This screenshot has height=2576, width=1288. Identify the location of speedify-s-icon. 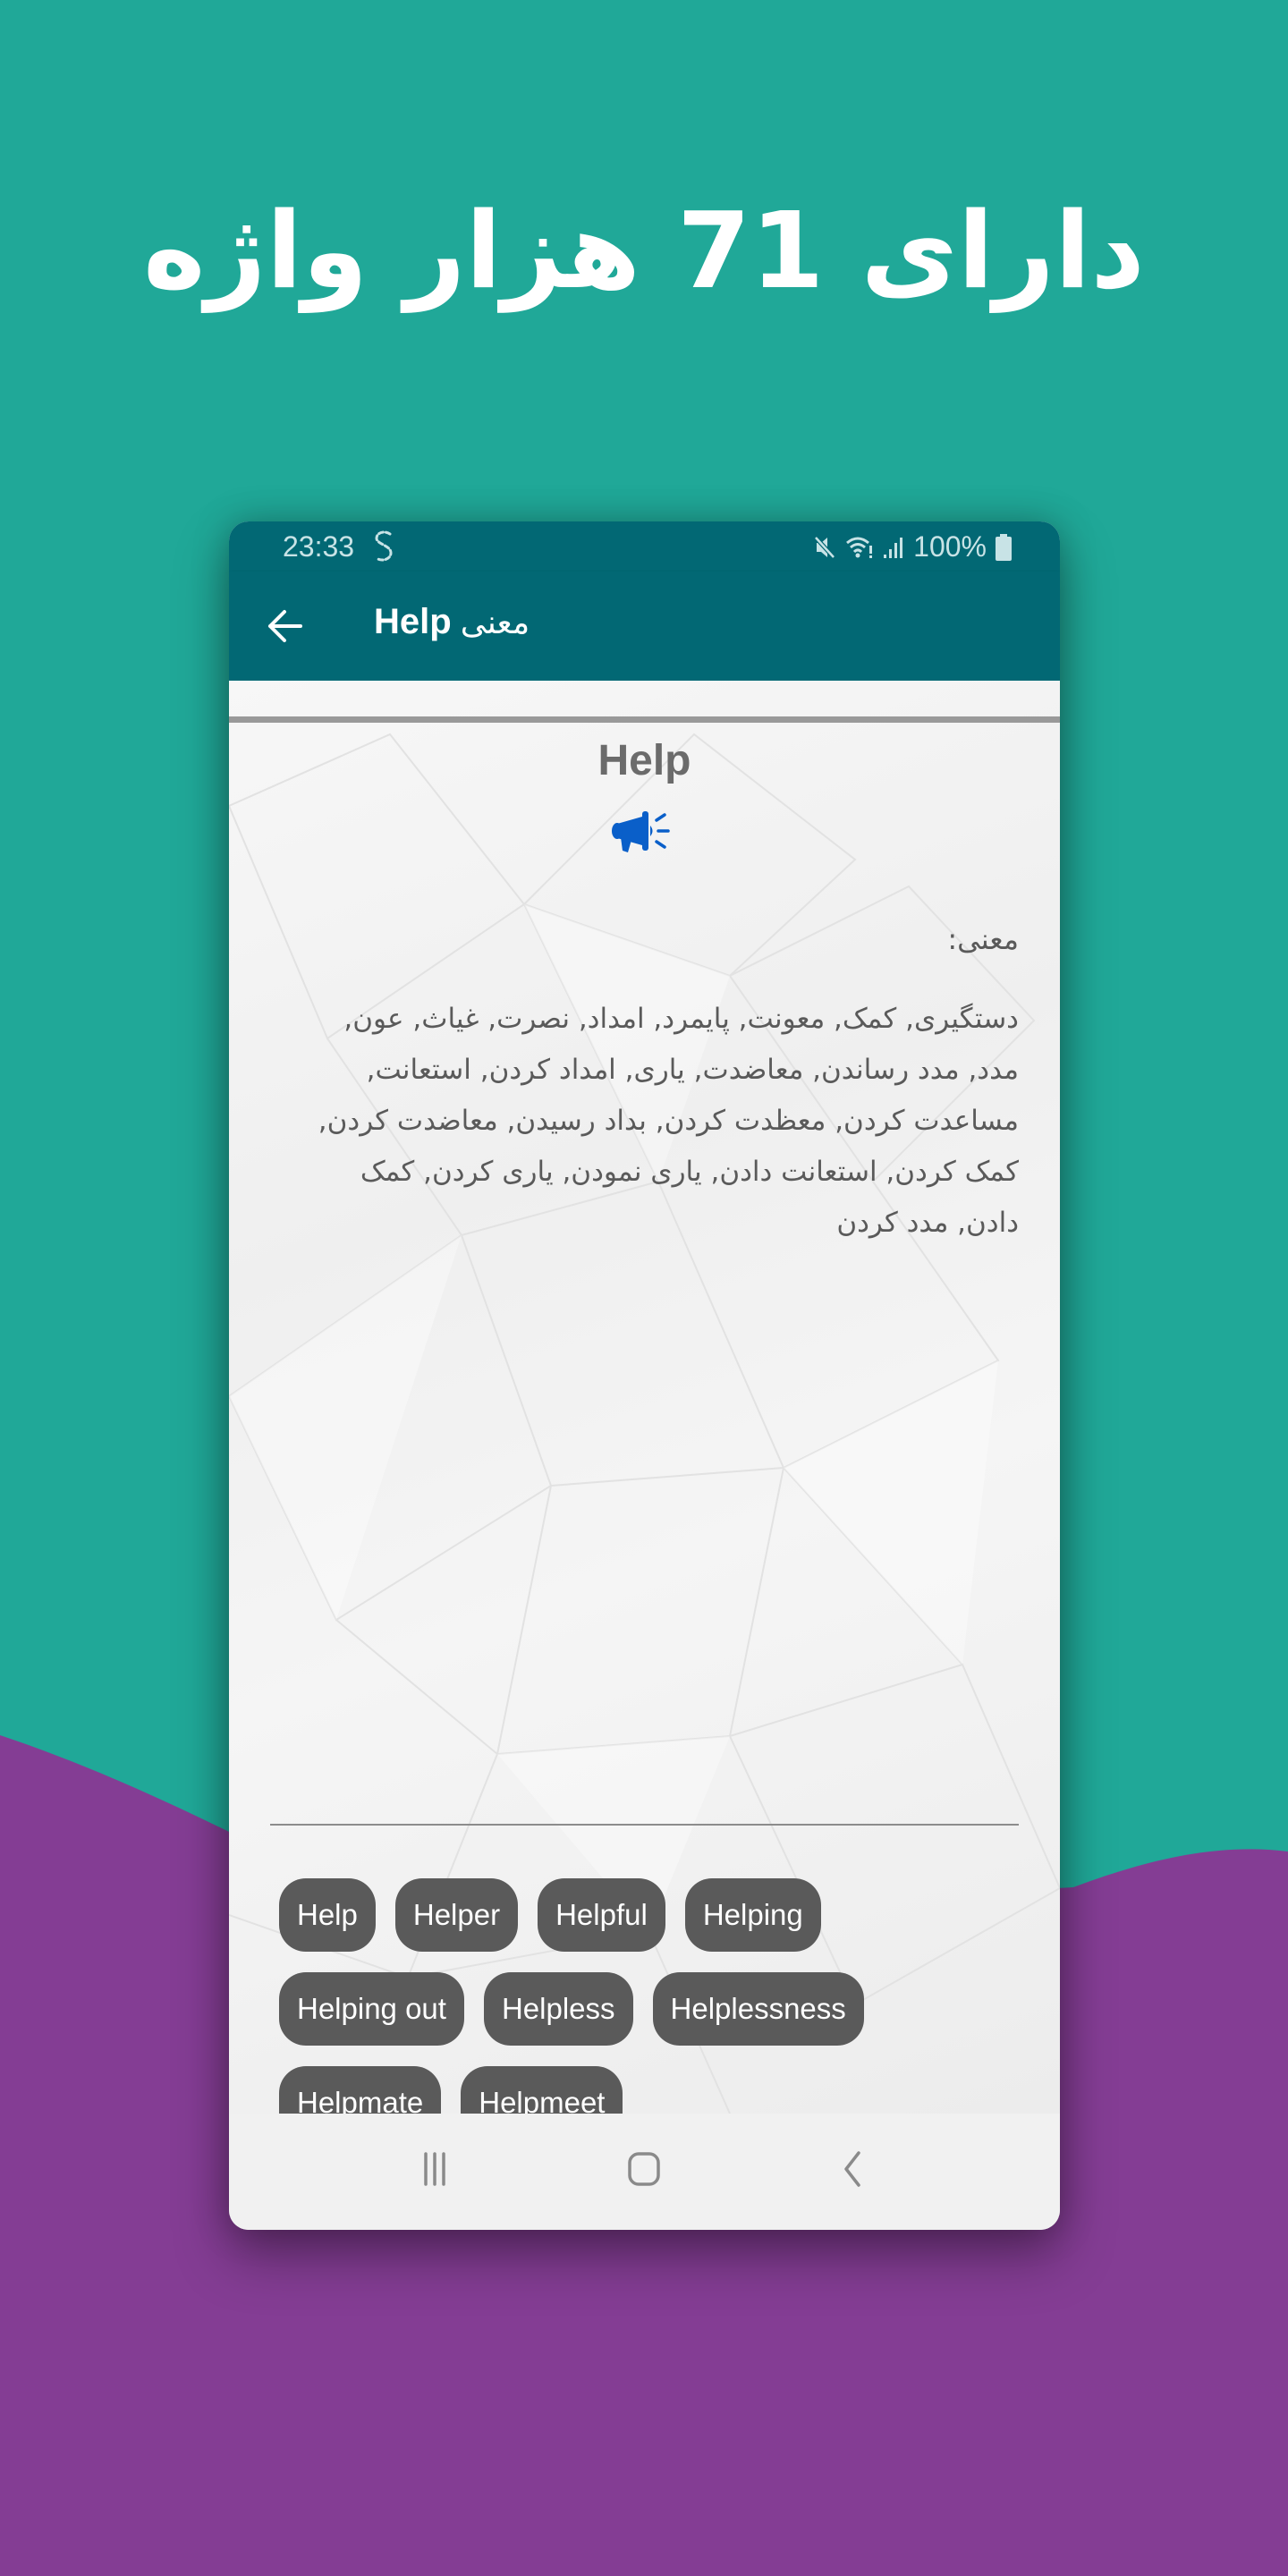
(384, 546).